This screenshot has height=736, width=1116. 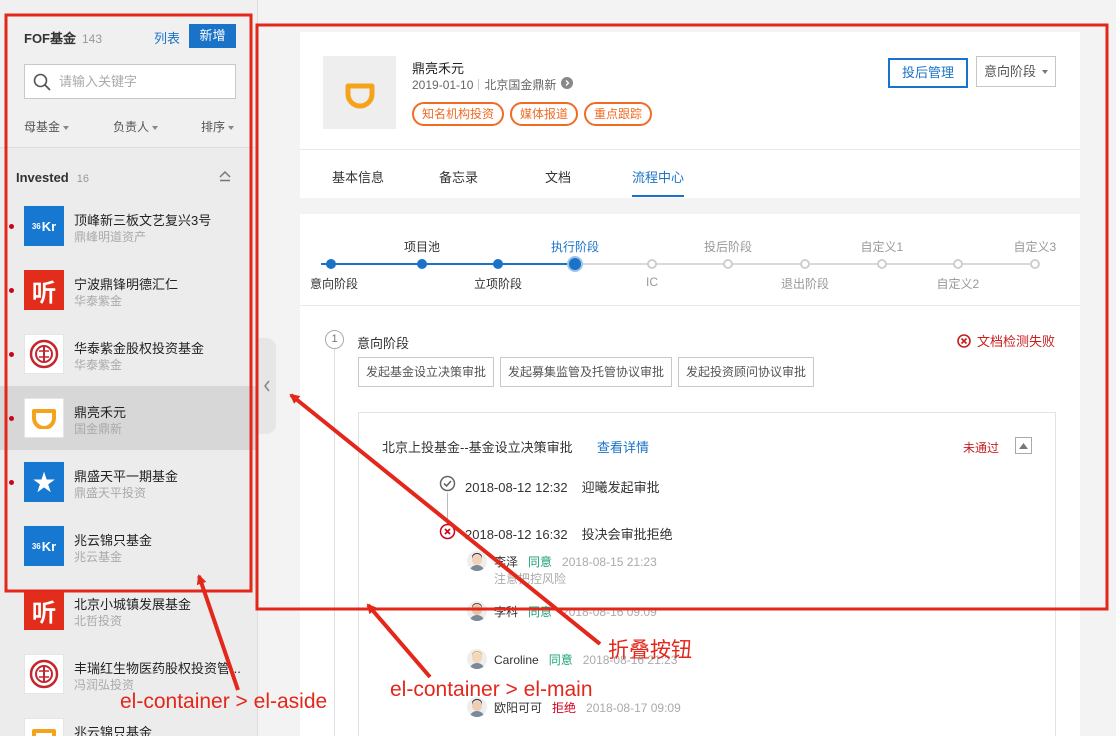 I want to click on fund-list-item: 华泰紫金股权投资基金 华泰紫金, so click(x=128, y=354).